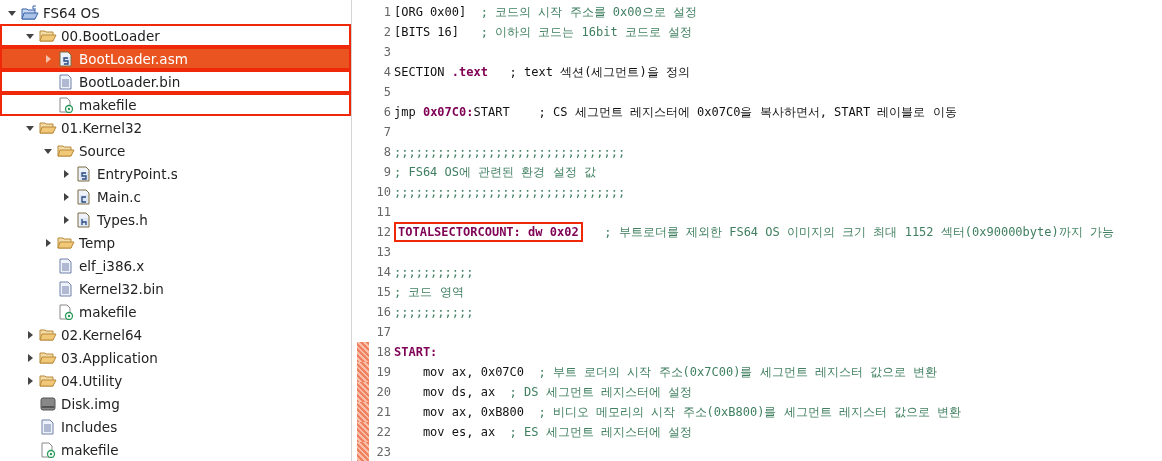 The width and height of the screenshot is (1162, 461). I want to click on code-text: START ; CS 세그먼트 레지스터에 0x07C0을 복사하면서, START 레이블로 이동, so click(715, 111).